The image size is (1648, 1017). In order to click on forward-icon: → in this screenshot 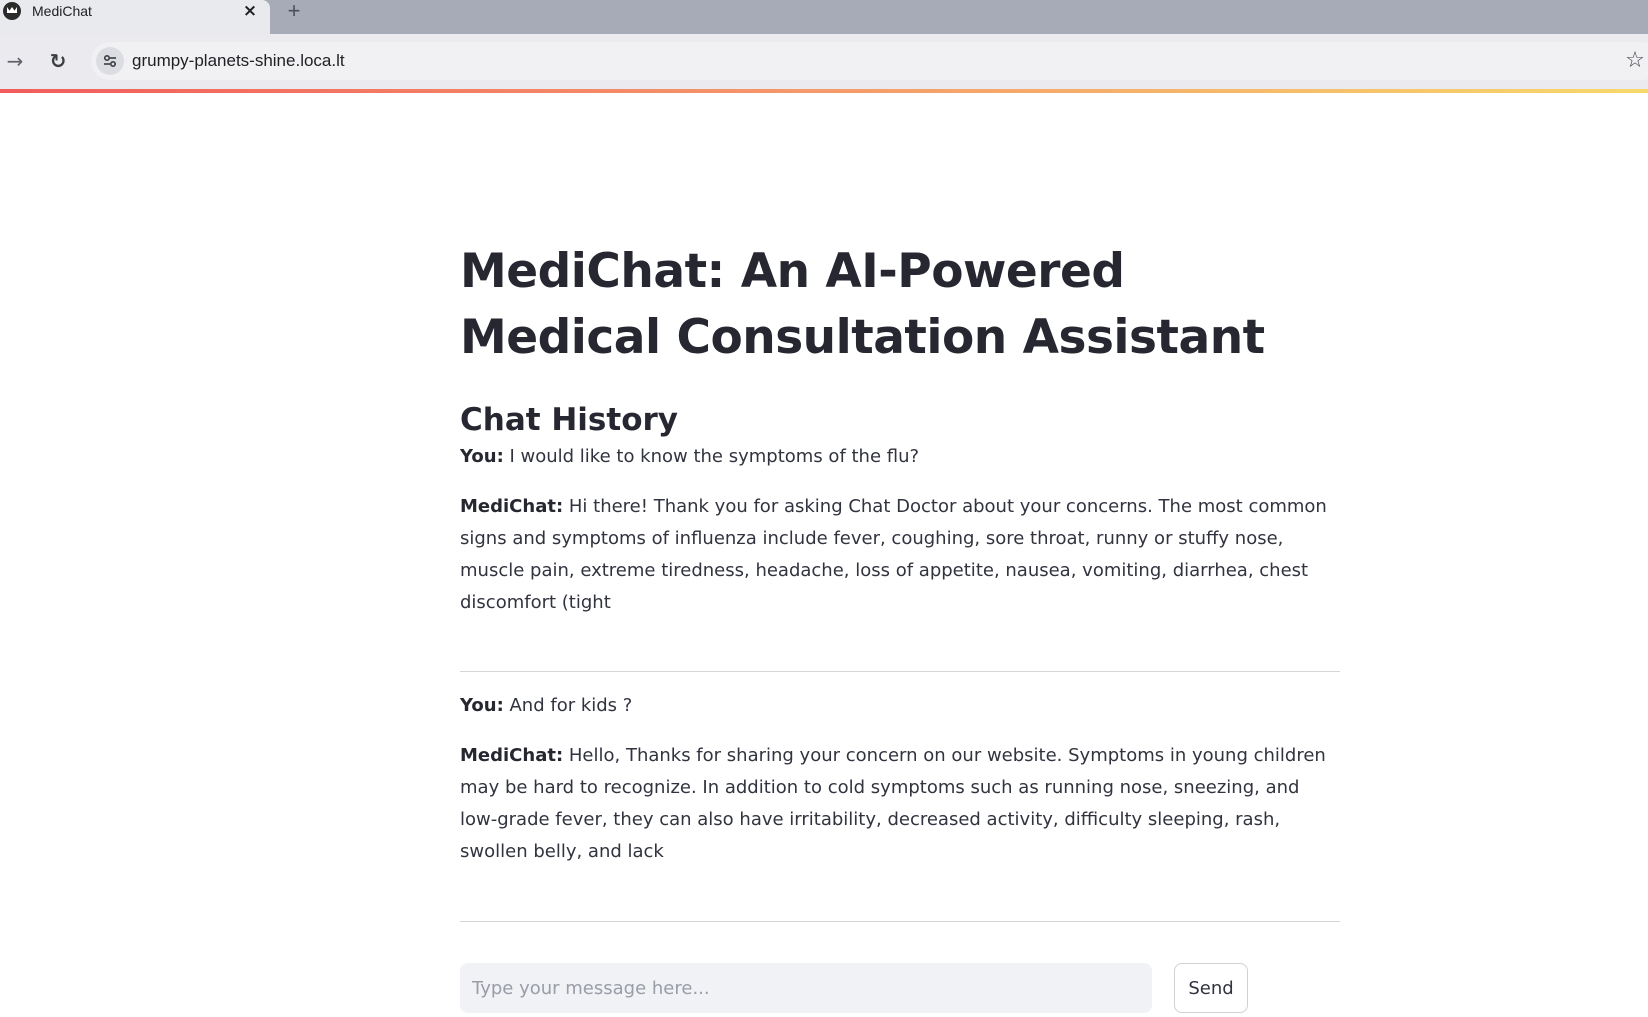, I will do `click(15, 61)`.